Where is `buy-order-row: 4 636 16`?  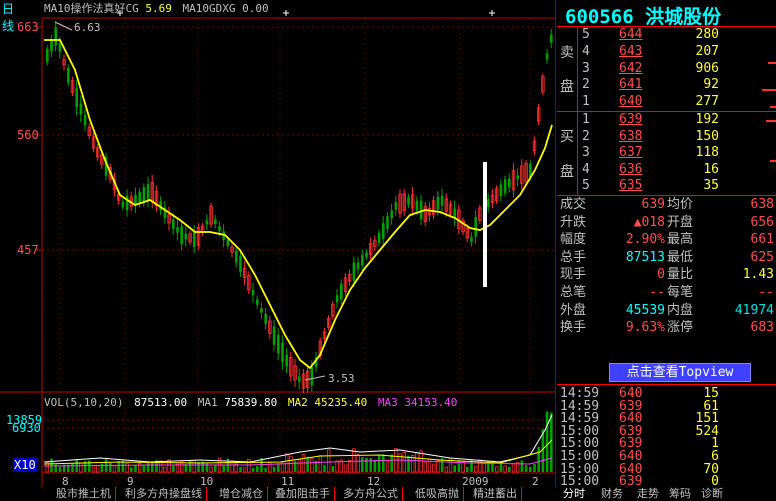
buy-order-row: 4 636 16 is located at coordinates (666, 170).